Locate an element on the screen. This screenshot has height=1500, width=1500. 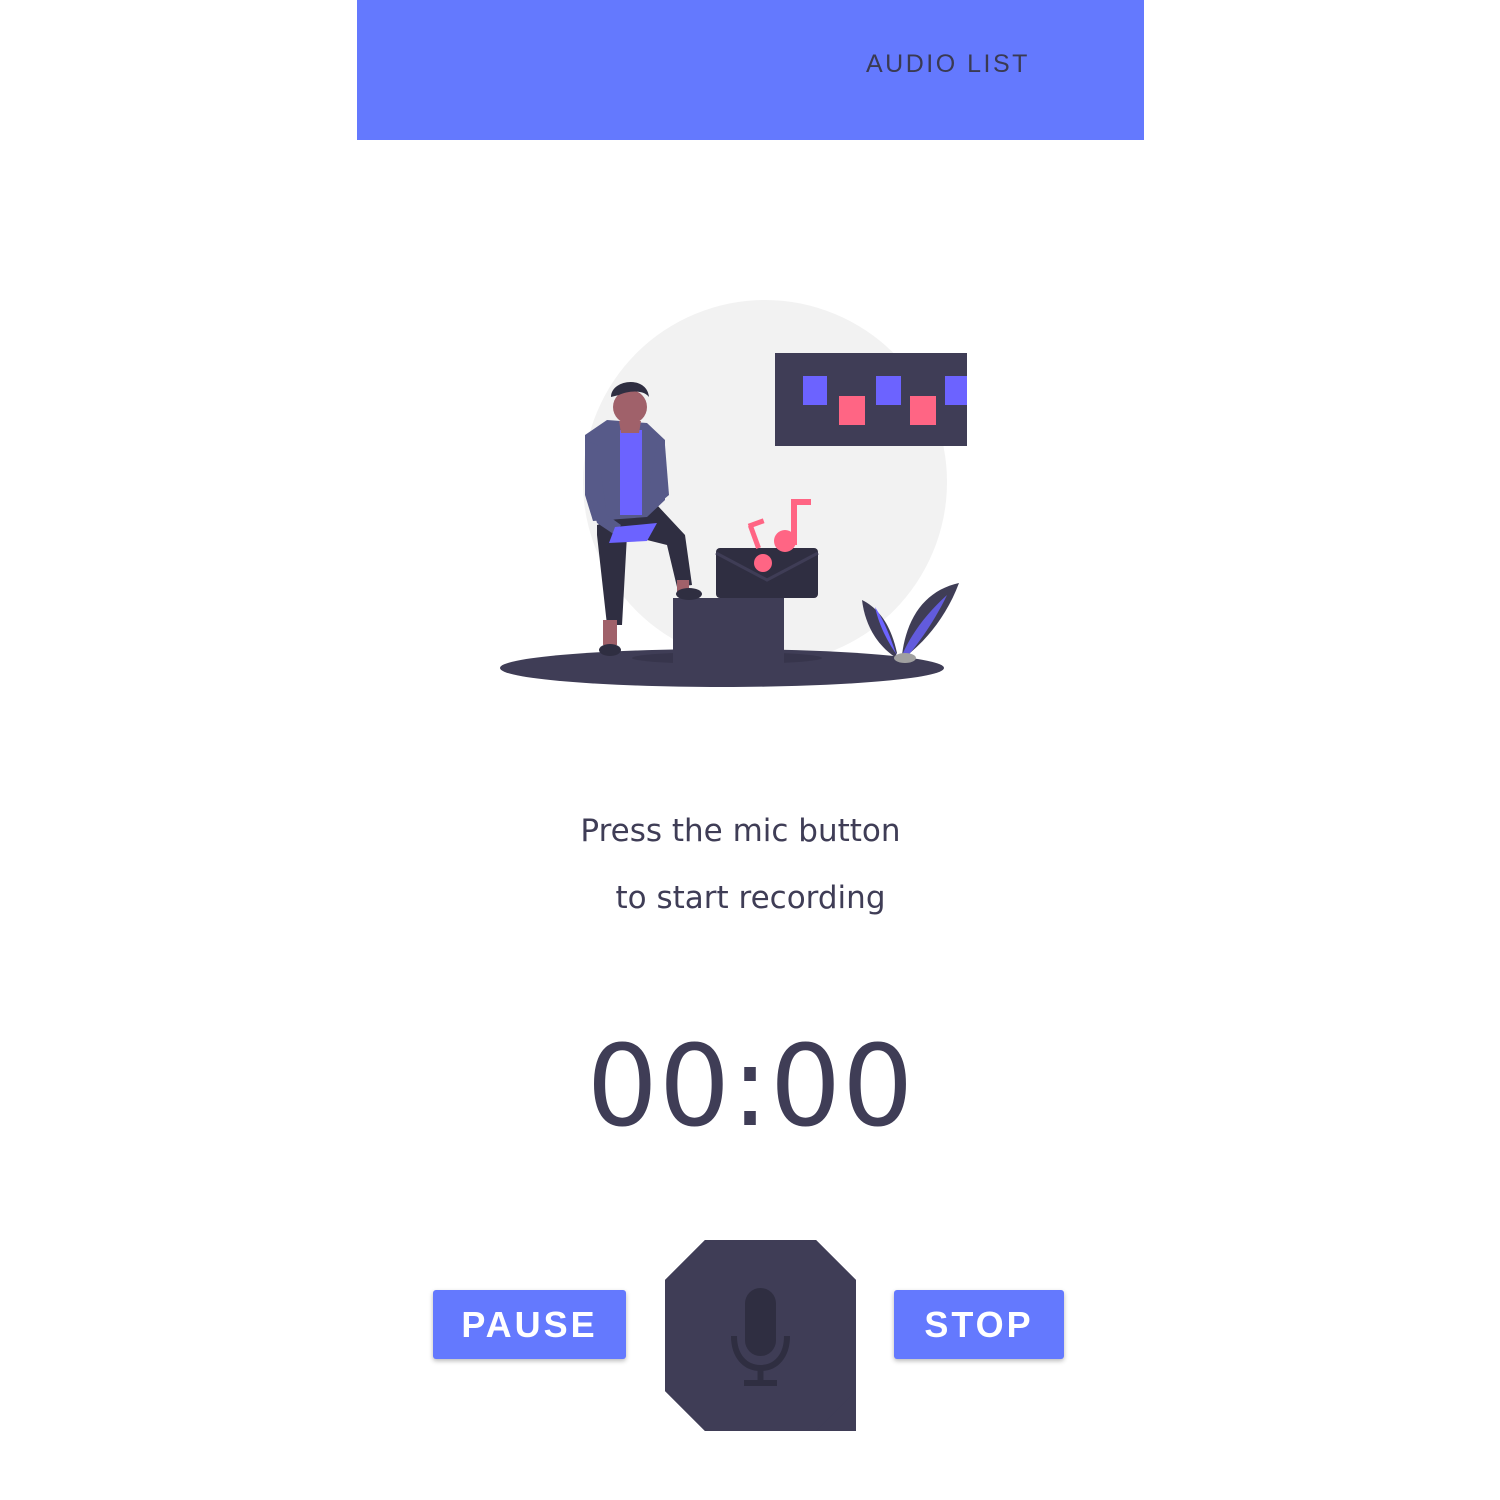
app-bar: AUDIO LIST is located at coordinates (750, 70).